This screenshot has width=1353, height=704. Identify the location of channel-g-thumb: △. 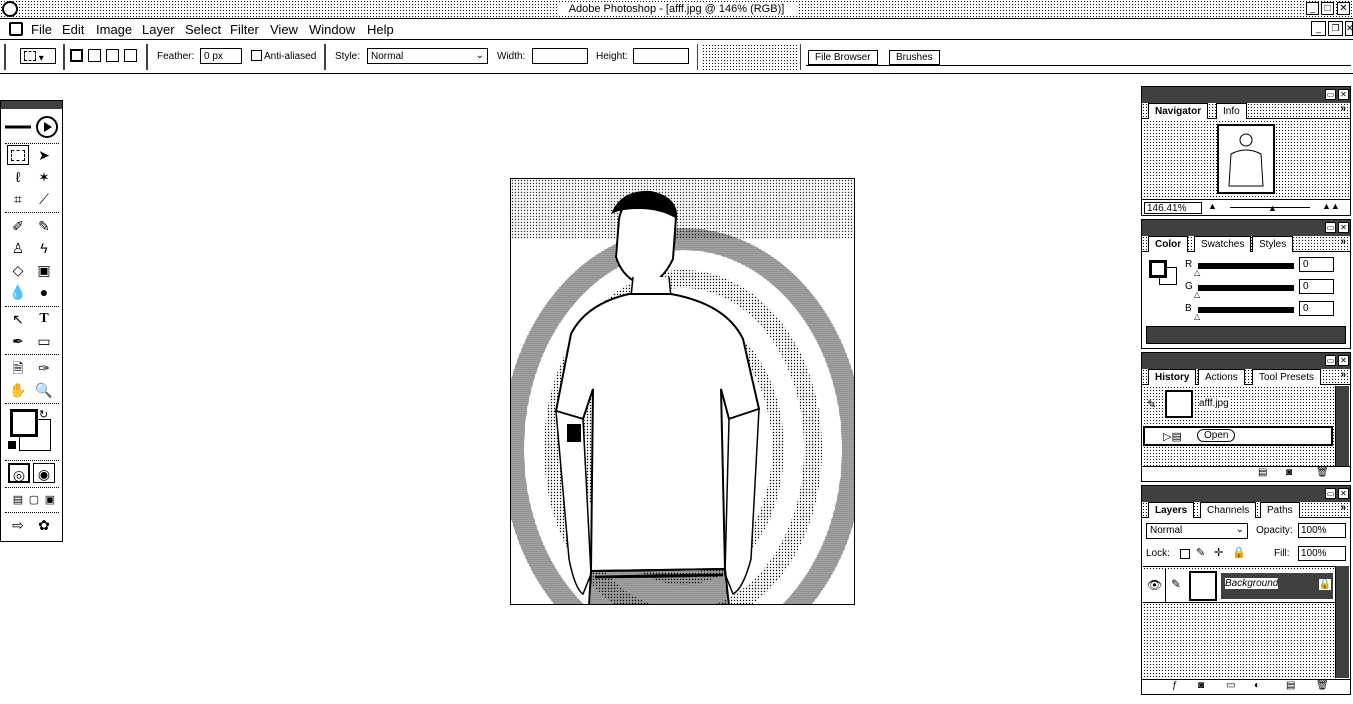
(1197, 294).